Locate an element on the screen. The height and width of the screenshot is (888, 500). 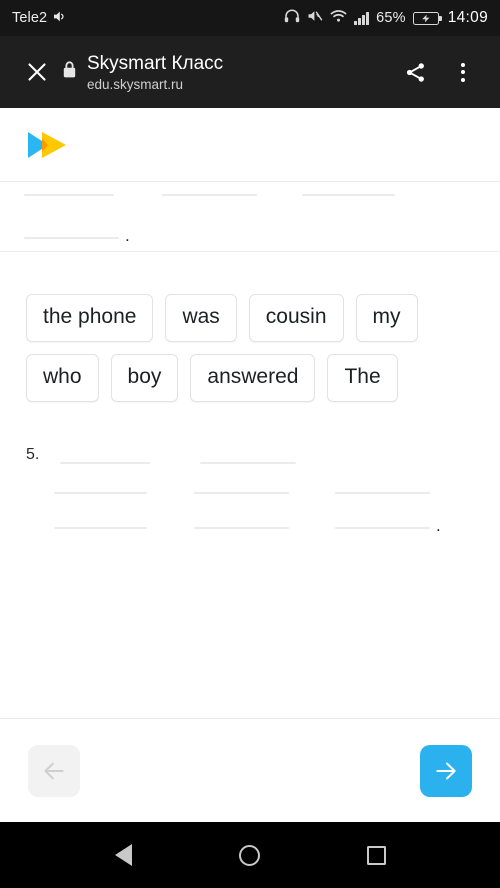
android-nav-bar is located at coordinates (250, 855).